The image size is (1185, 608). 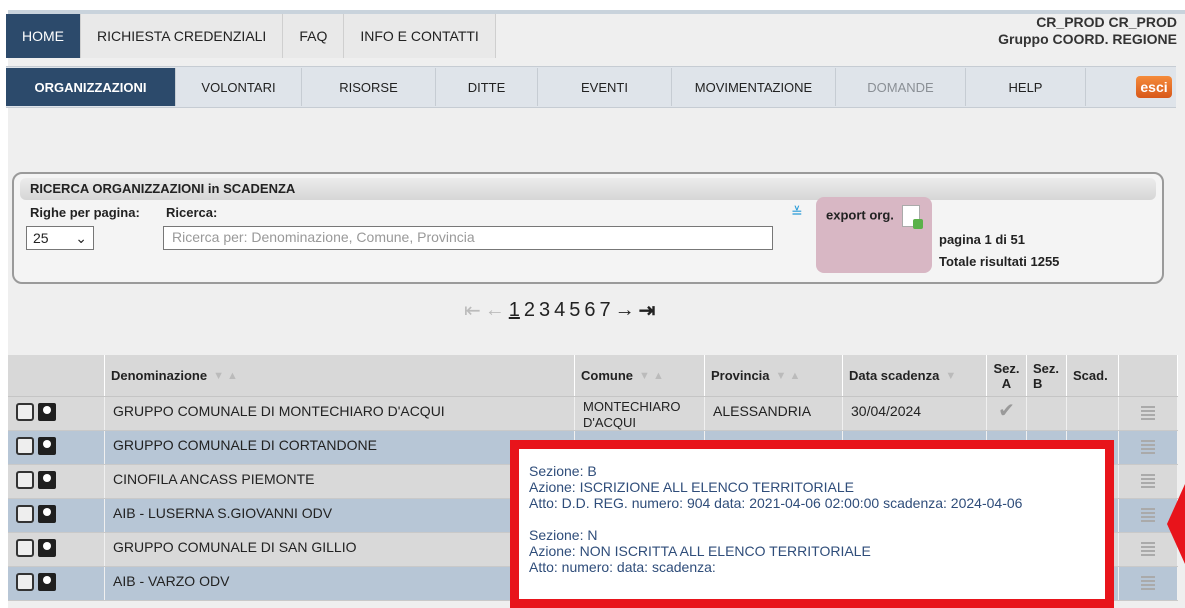 What do you see at coordinates (1093, 413) in the screenshot?
I see `cell-scad` at bounding box center [1093, 413].